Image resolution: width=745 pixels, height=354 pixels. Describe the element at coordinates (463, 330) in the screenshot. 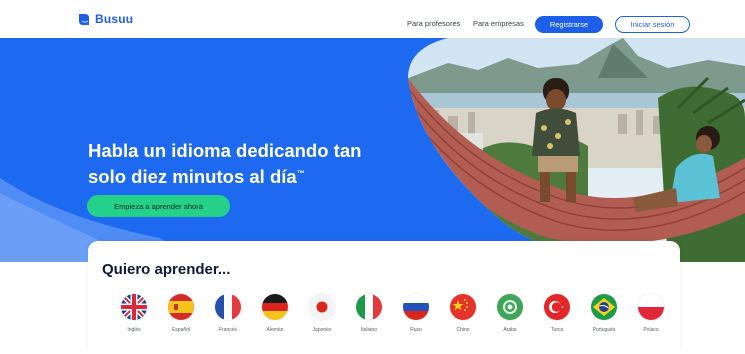

I see `language-label: Chino` at that location.